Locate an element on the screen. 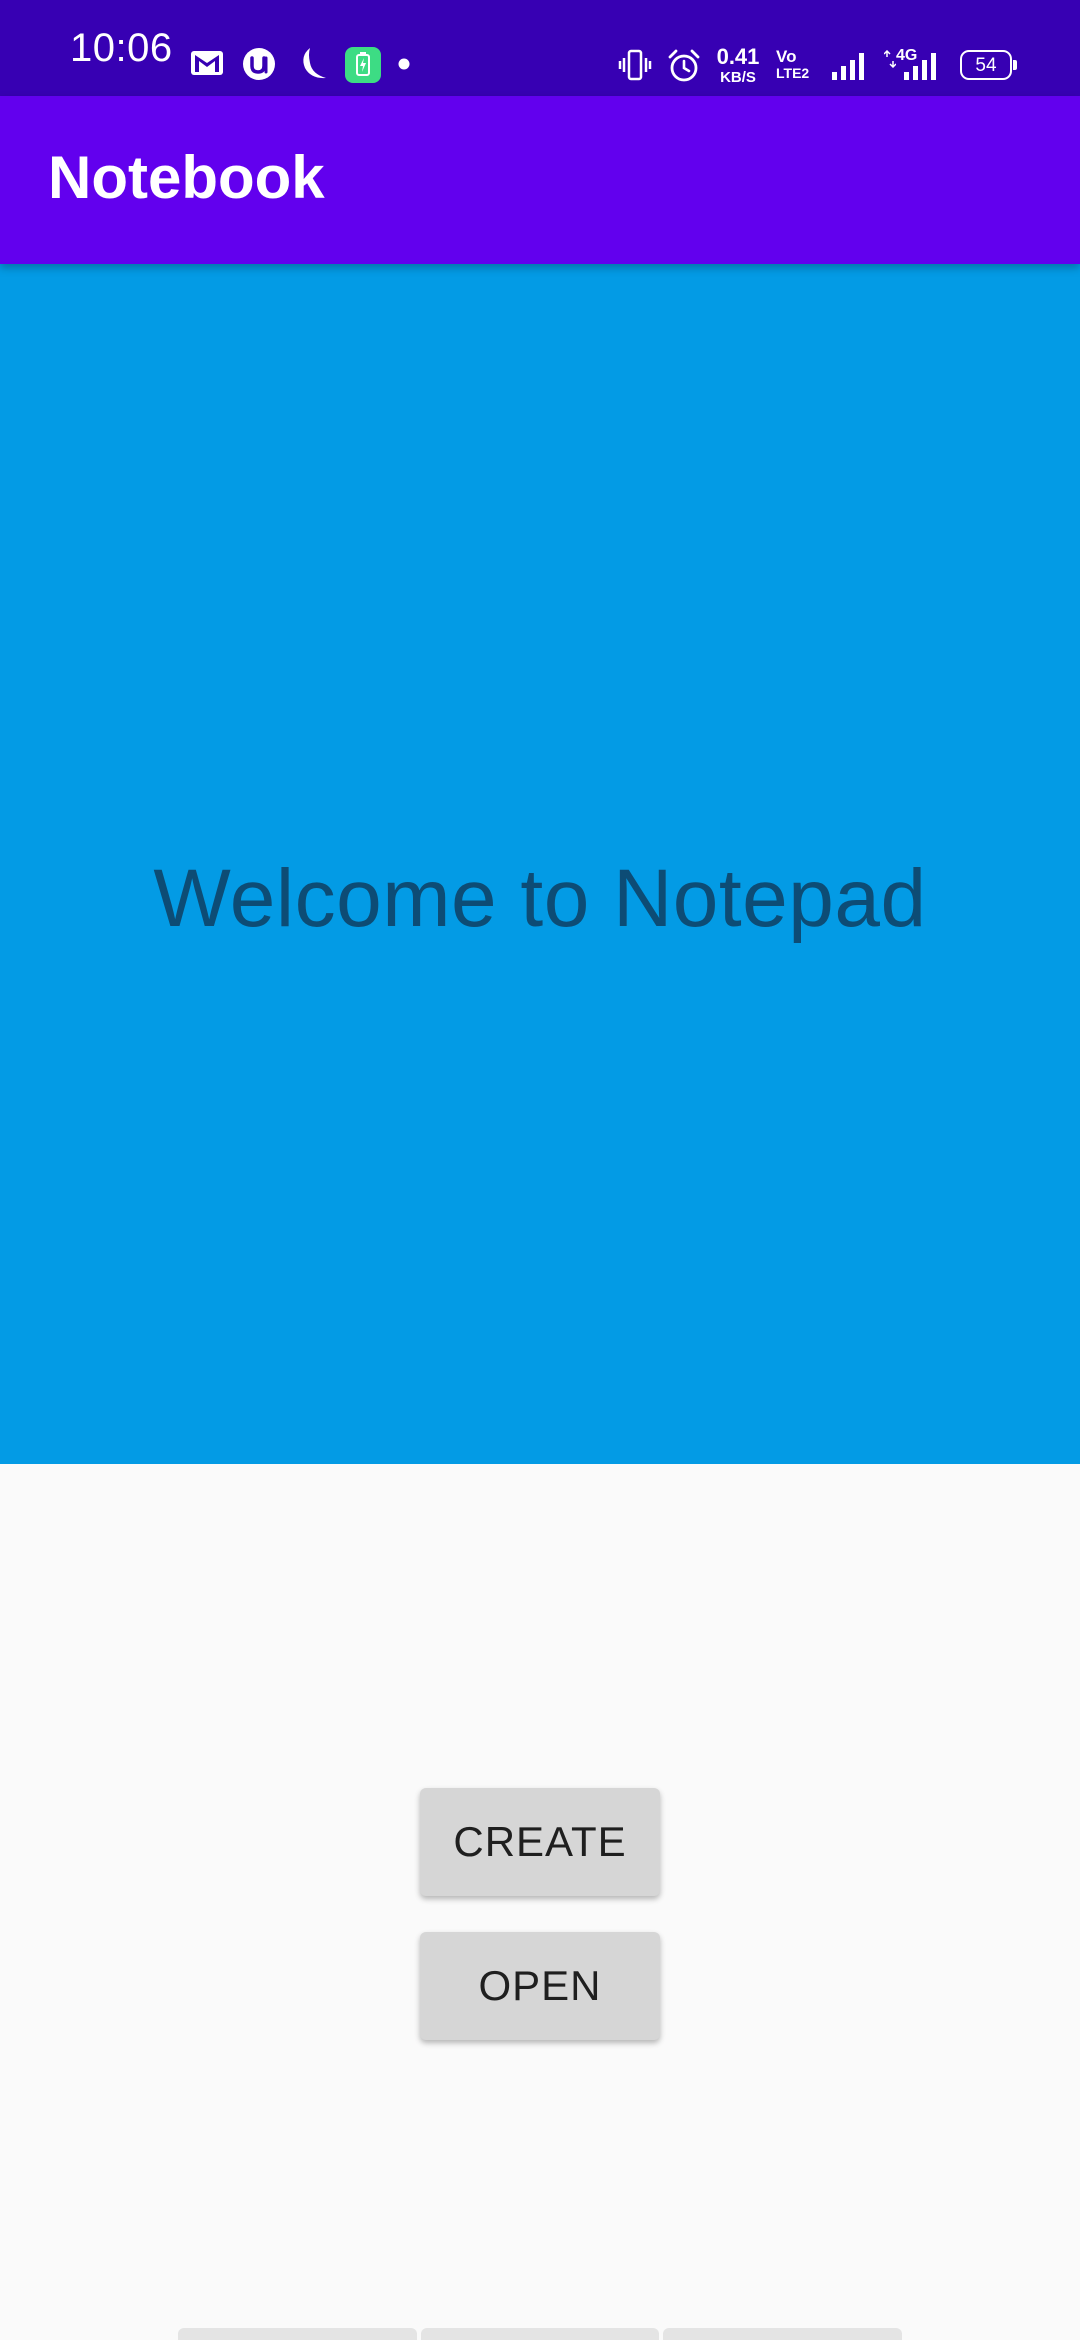  net-speed: 0.41 KB/S is located at coordinates (738, 65).